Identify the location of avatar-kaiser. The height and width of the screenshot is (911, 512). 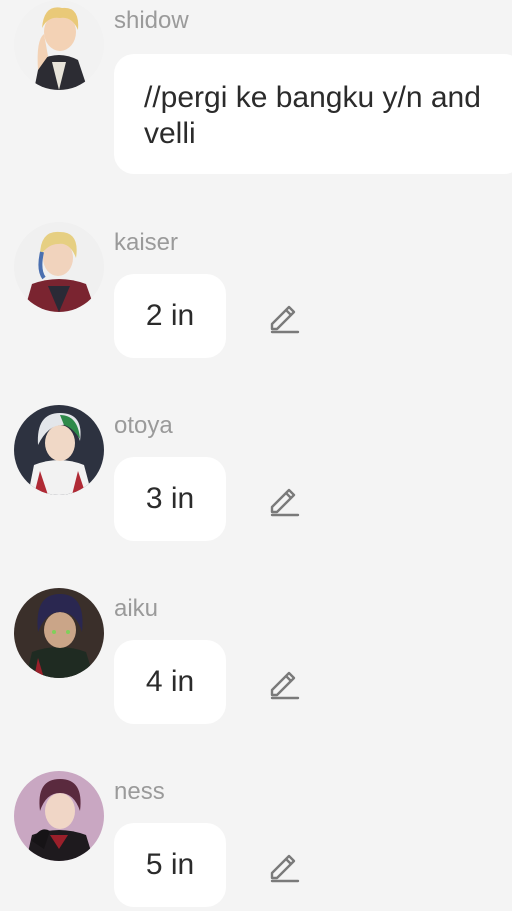
(59, 267).